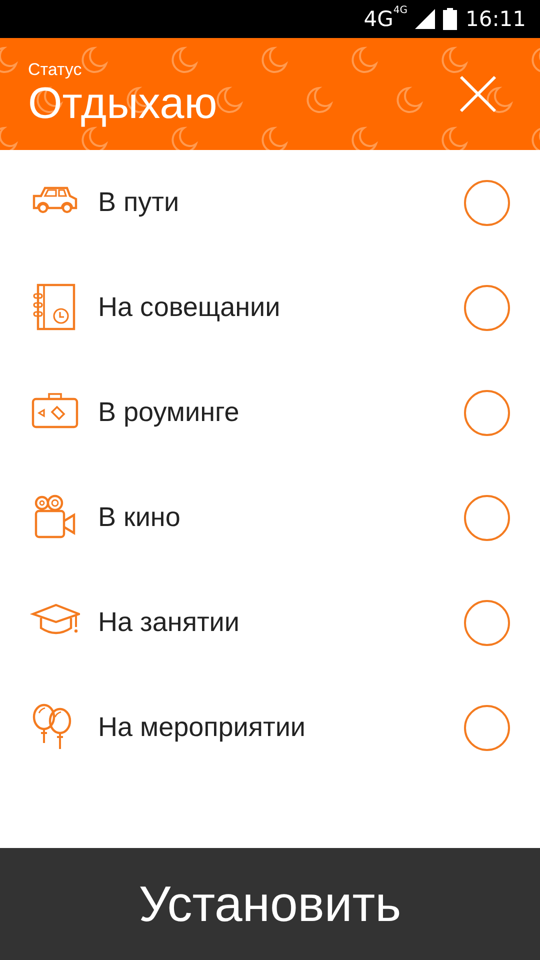  What do you see at coordinates (478, 94) in the screenshot?
I see `close-button` at bounding box center [478, 94].